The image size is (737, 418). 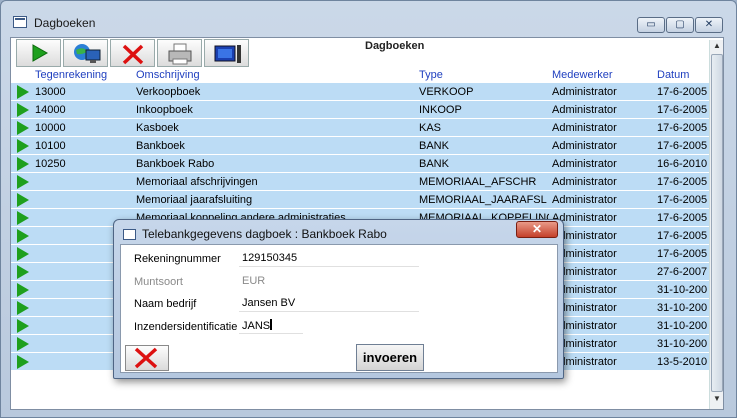 I want to click on computer-globe-icon, so click(x=87, y=53).